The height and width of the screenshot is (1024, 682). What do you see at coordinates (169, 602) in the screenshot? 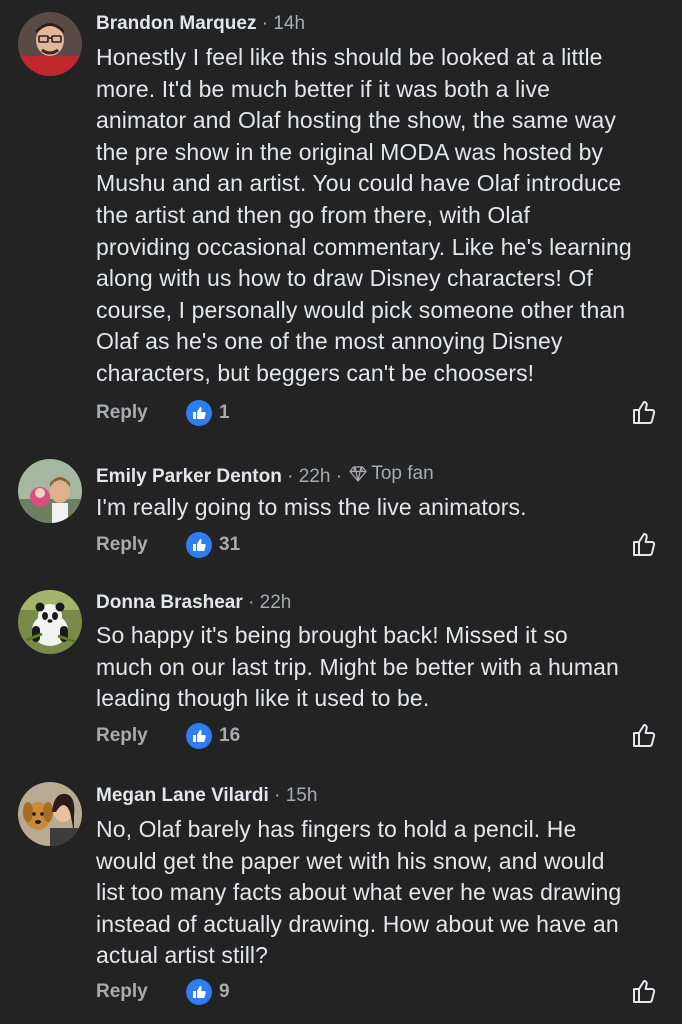
I see `author-name: Donna Brashear` at bounding box center [169, 602].